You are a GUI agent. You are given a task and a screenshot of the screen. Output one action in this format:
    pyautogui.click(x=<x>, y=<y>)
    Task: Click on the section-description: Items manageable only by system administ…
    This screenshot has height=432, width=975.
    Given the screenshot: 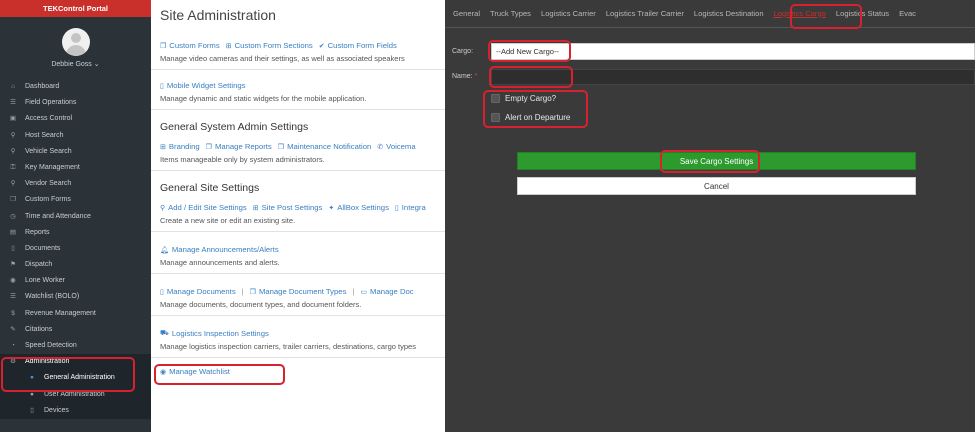 What is the action you would take?
    pyautogui.click(x=242, y=159)
    